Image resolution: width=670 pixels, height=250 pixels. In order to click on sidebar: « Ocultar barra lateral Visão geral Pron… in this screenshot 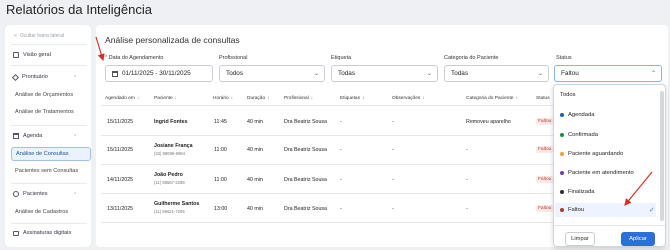, I will do `click(48, 136)`.